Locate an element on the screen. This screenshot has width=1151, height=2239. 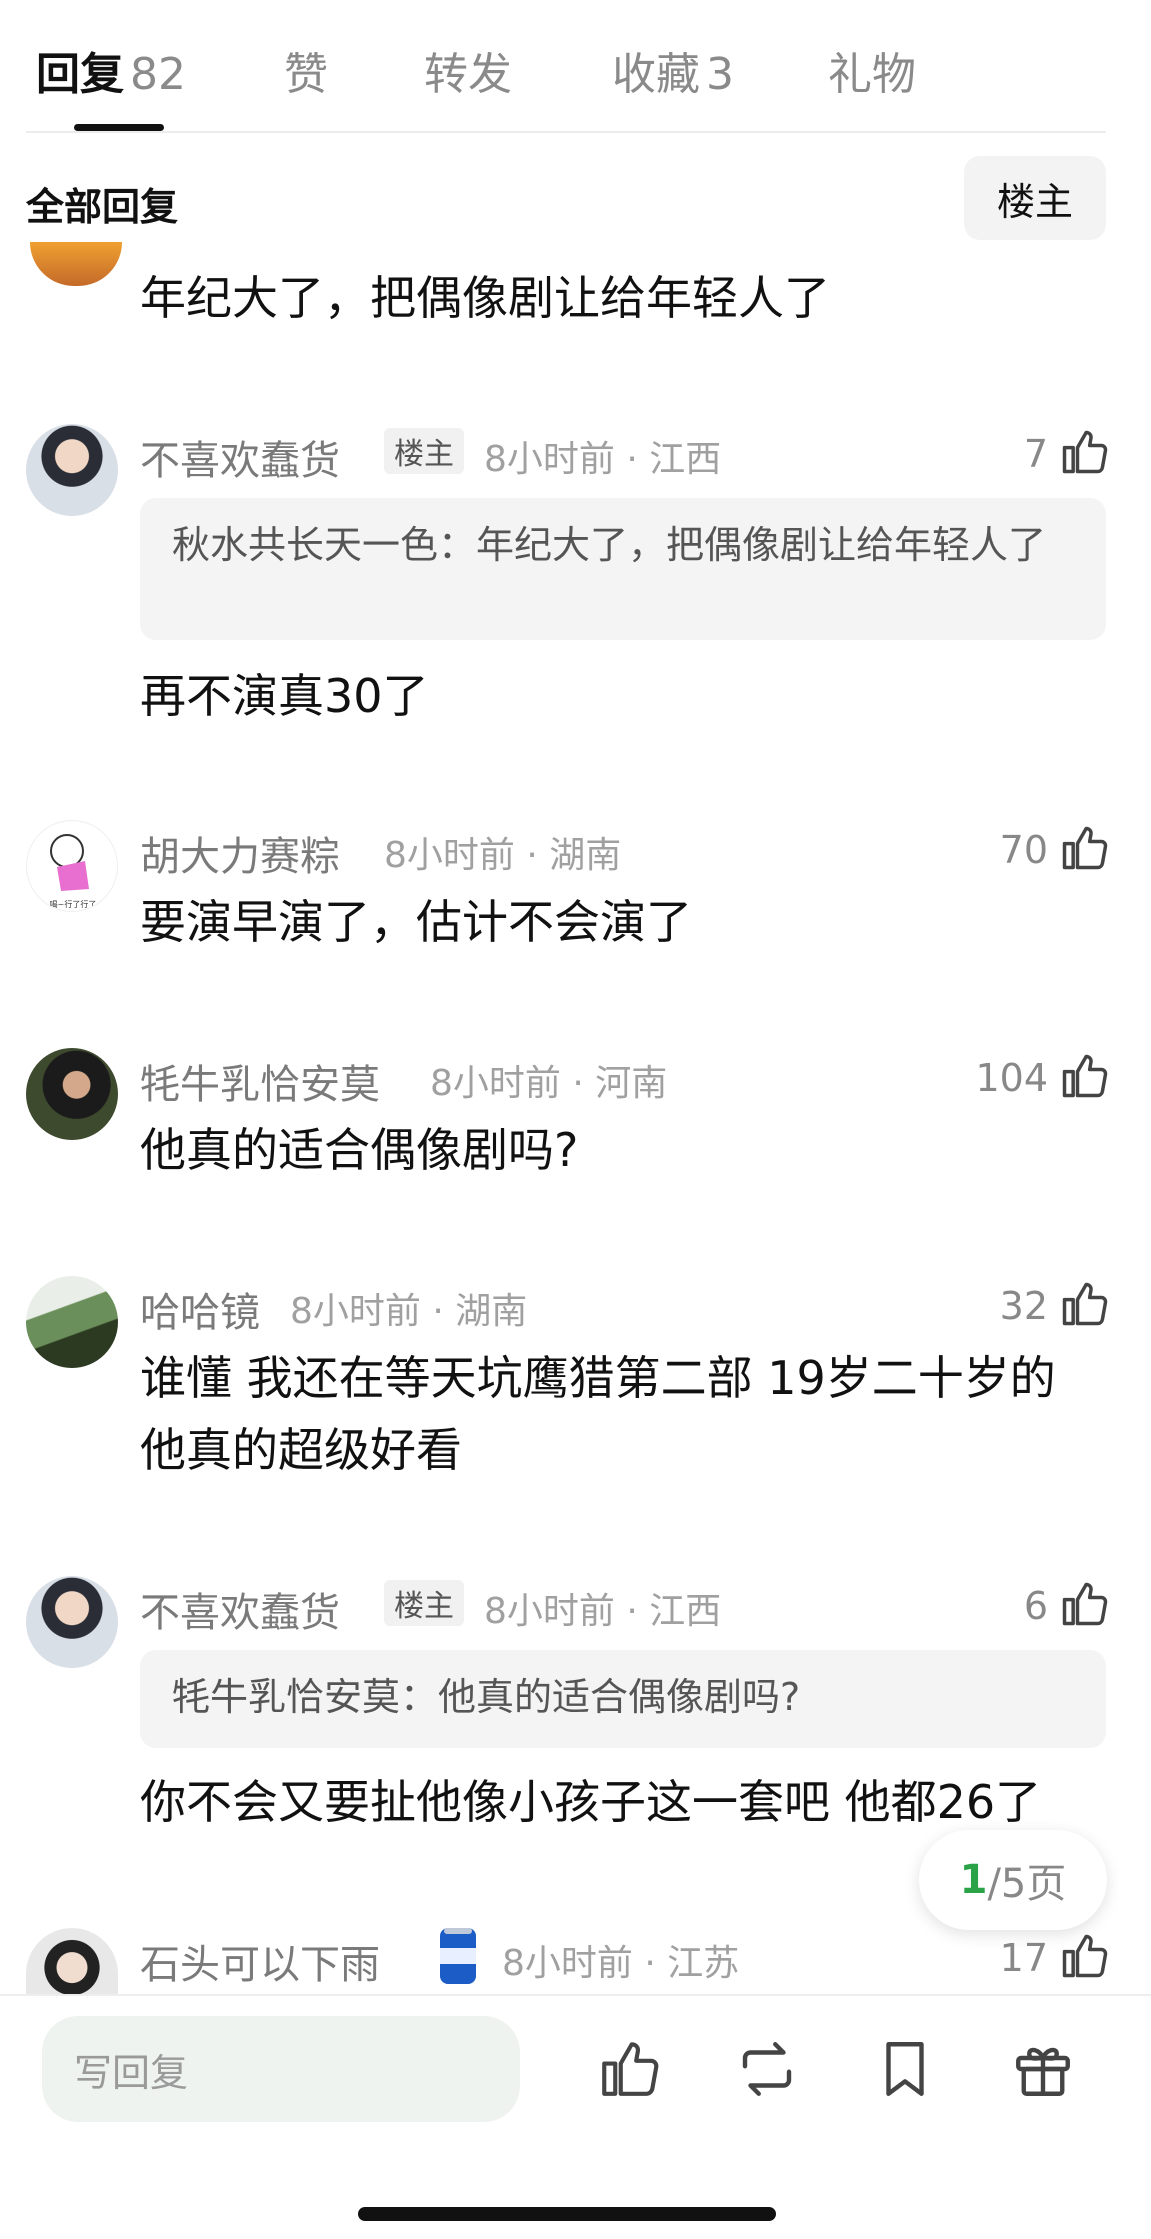
filter-op-button: 楼主 is located at coordinates (1035, 198).